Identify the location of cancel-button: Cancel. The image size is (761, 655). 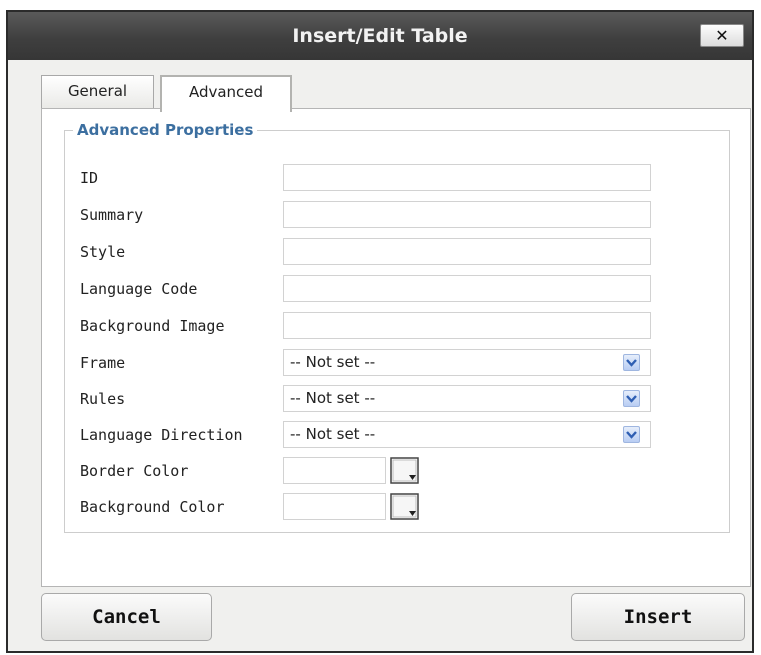
(126, 617).